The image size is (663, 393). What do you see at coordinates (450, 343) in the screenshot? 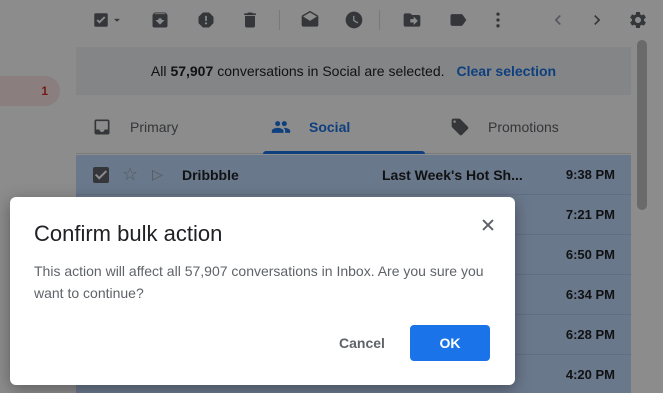
I see `ok-button: OK` at bounding box center [450, 343].